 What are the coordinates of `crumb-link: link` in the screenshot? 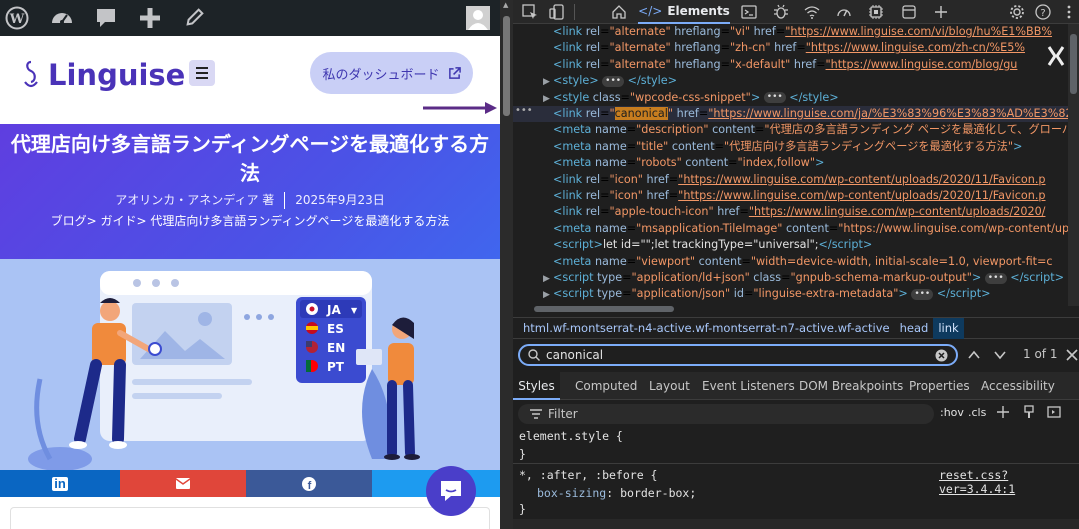 It's located at (948, 328).